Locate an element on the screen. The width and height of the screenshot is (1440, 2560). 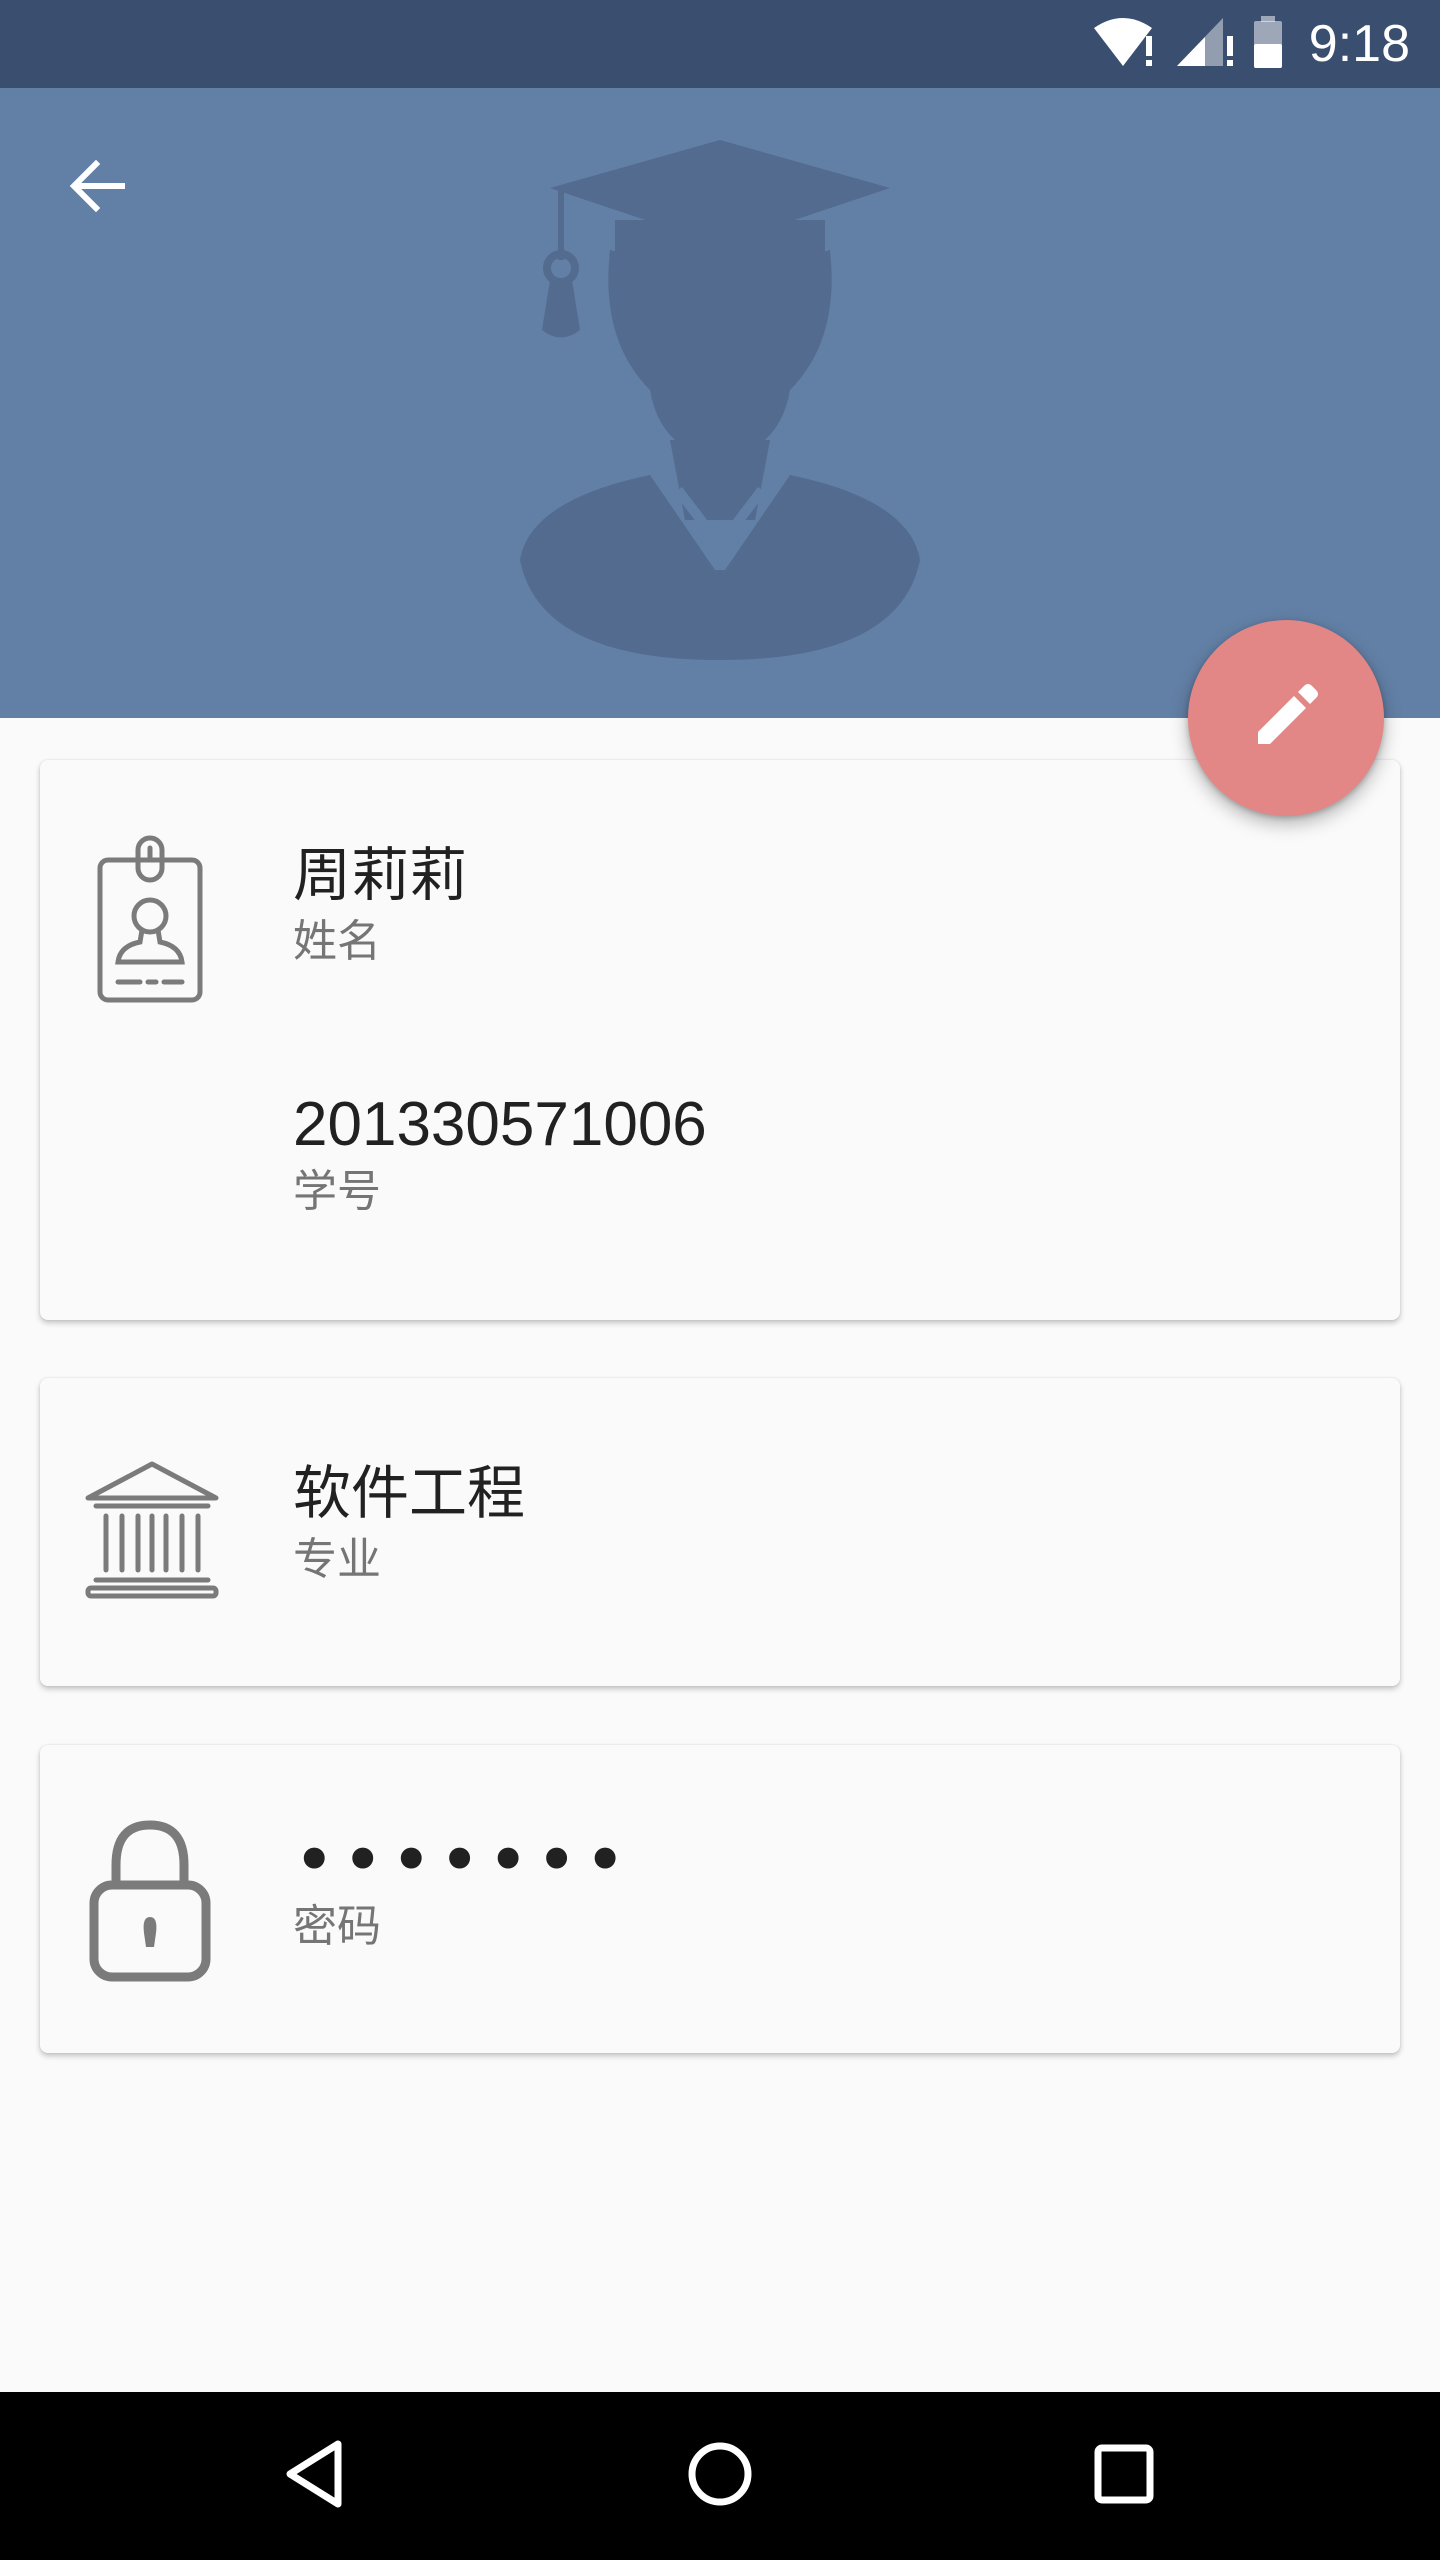
nav-recents-button is located at coordinates (1124, 2476).